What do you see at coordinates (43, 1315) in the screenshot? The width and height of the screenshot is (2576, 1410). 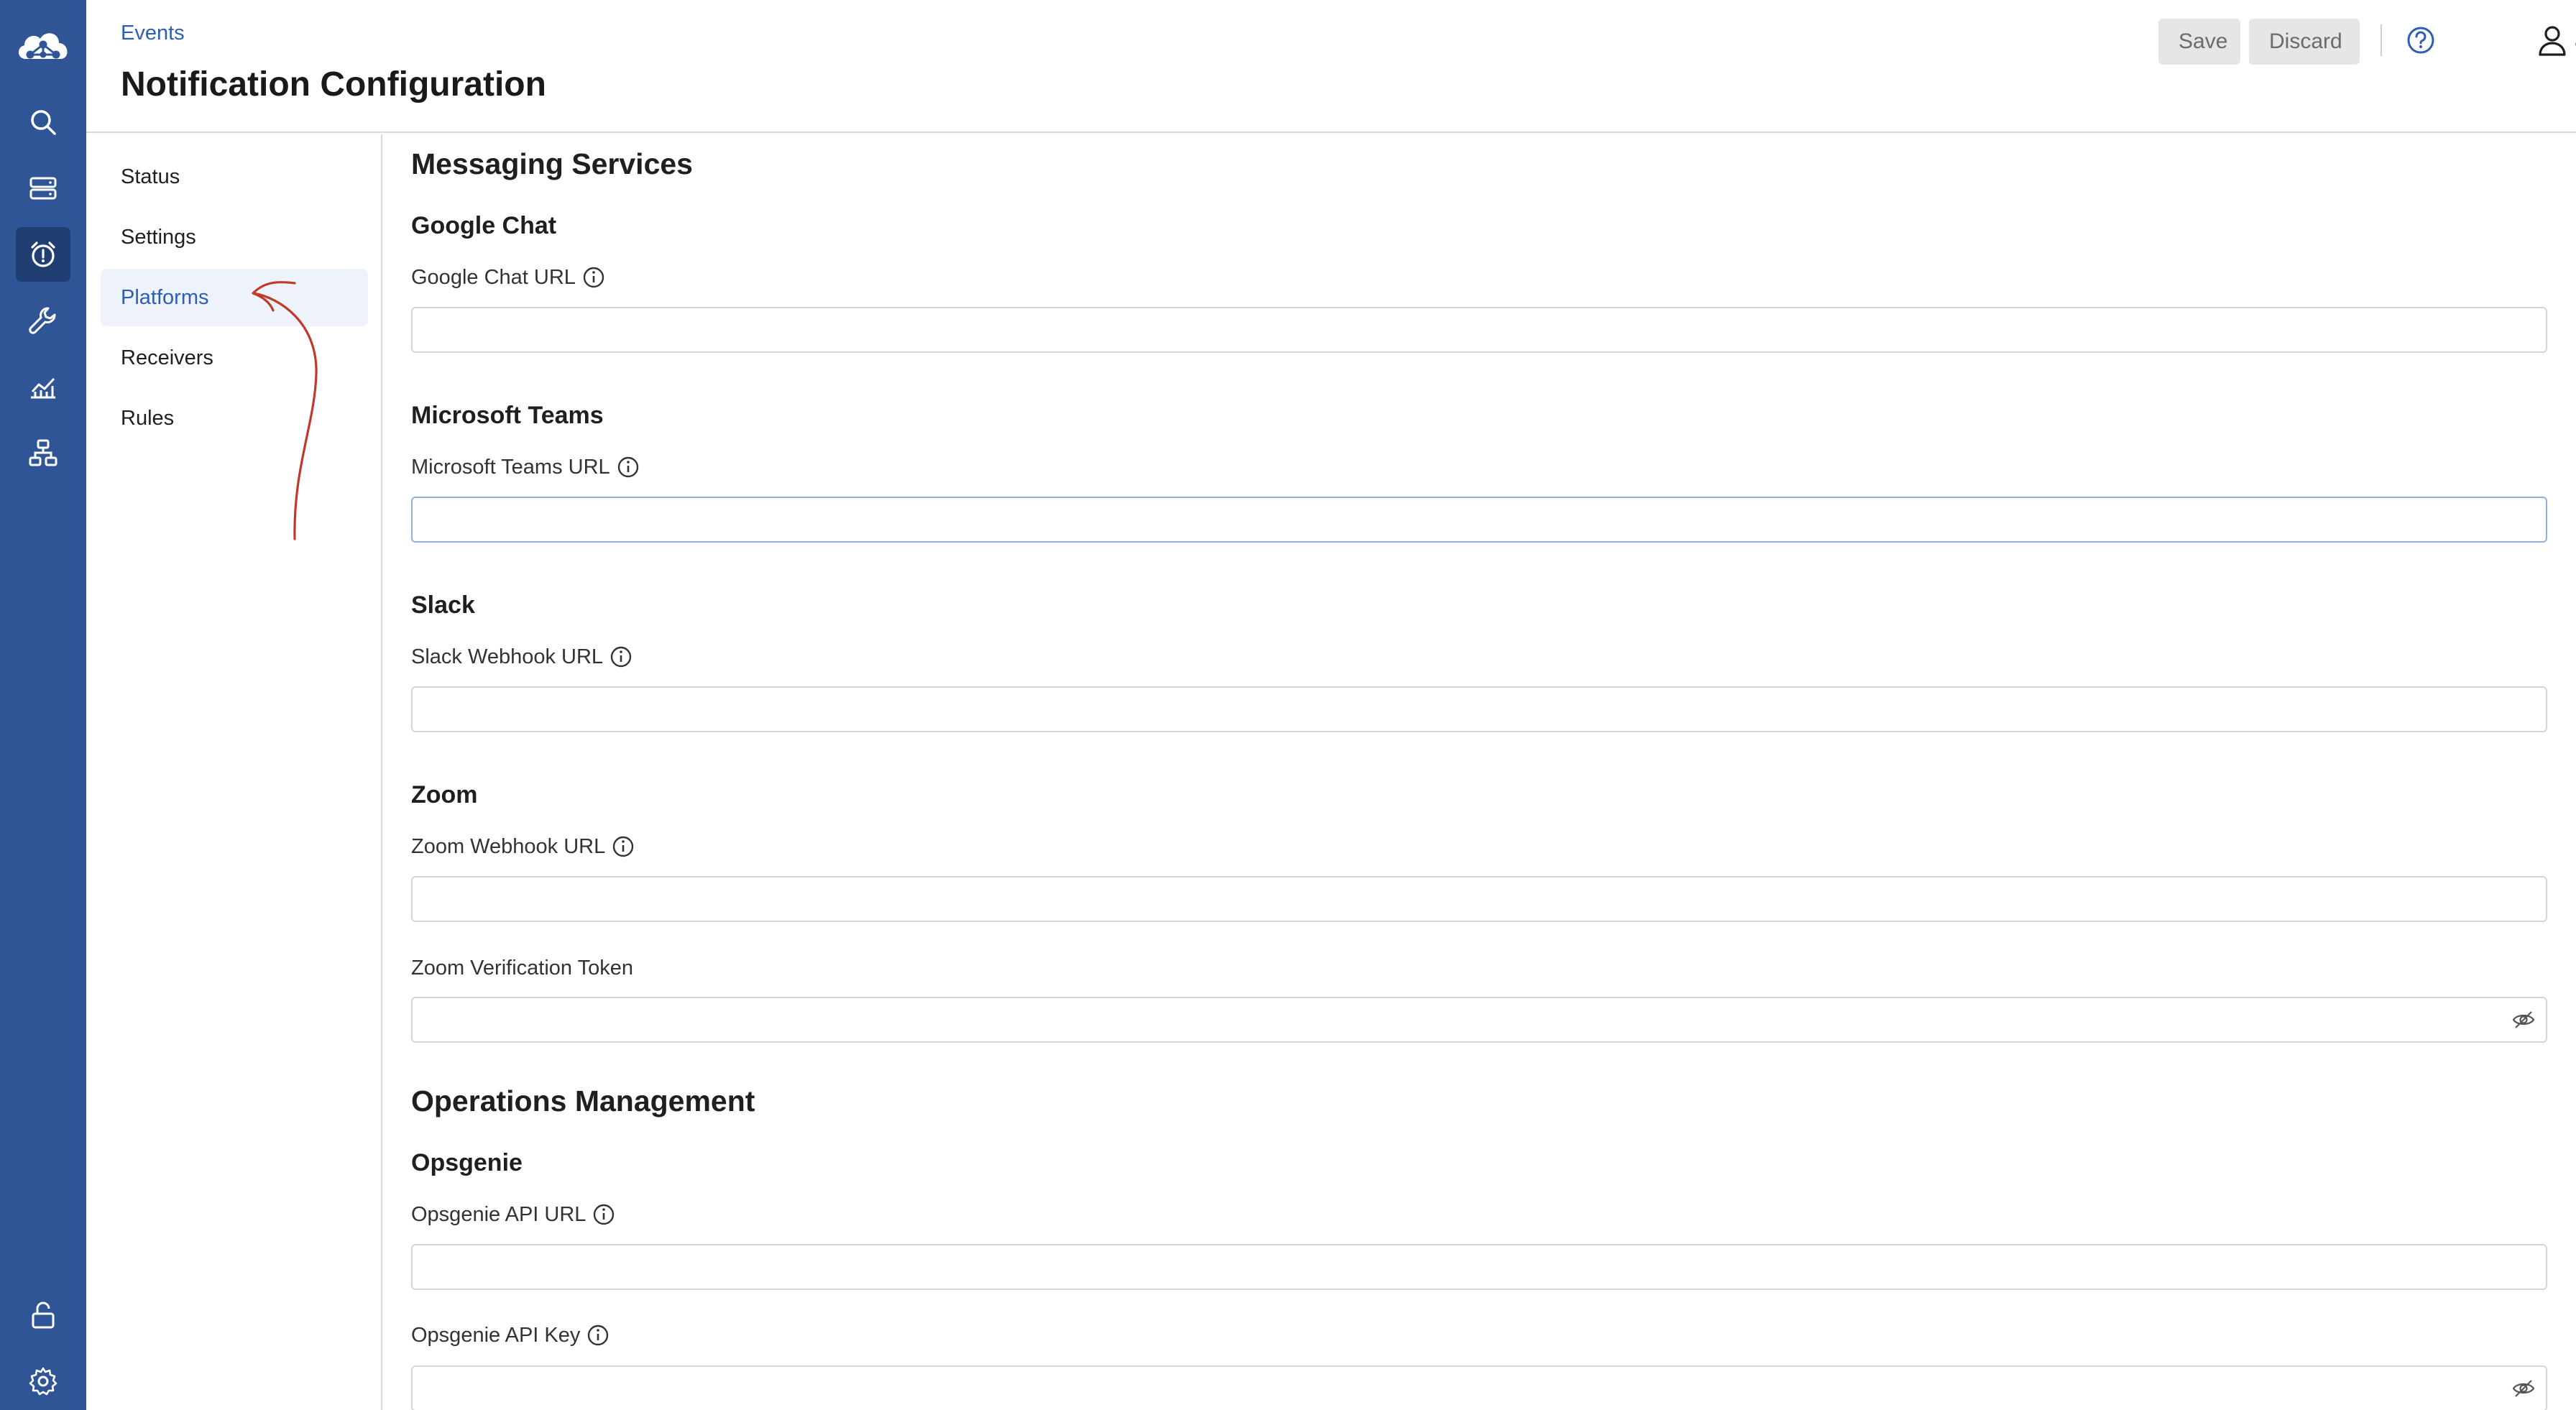 I see `unlock-icon` at bounding box center [43, 1315].